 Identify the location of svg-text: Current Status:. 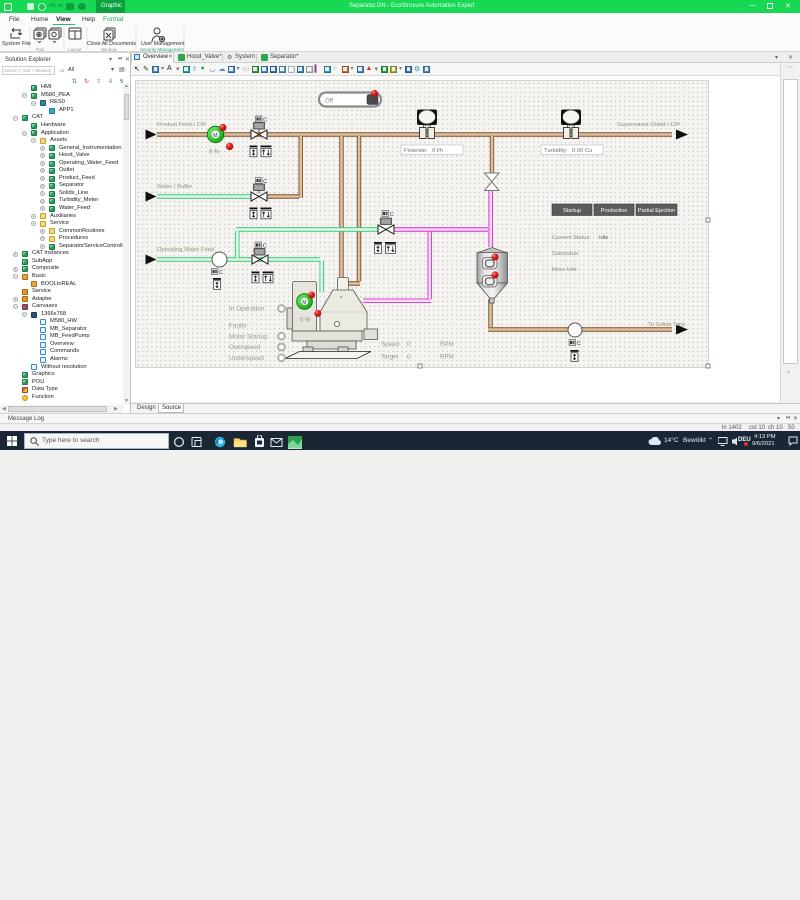
(571, 238).